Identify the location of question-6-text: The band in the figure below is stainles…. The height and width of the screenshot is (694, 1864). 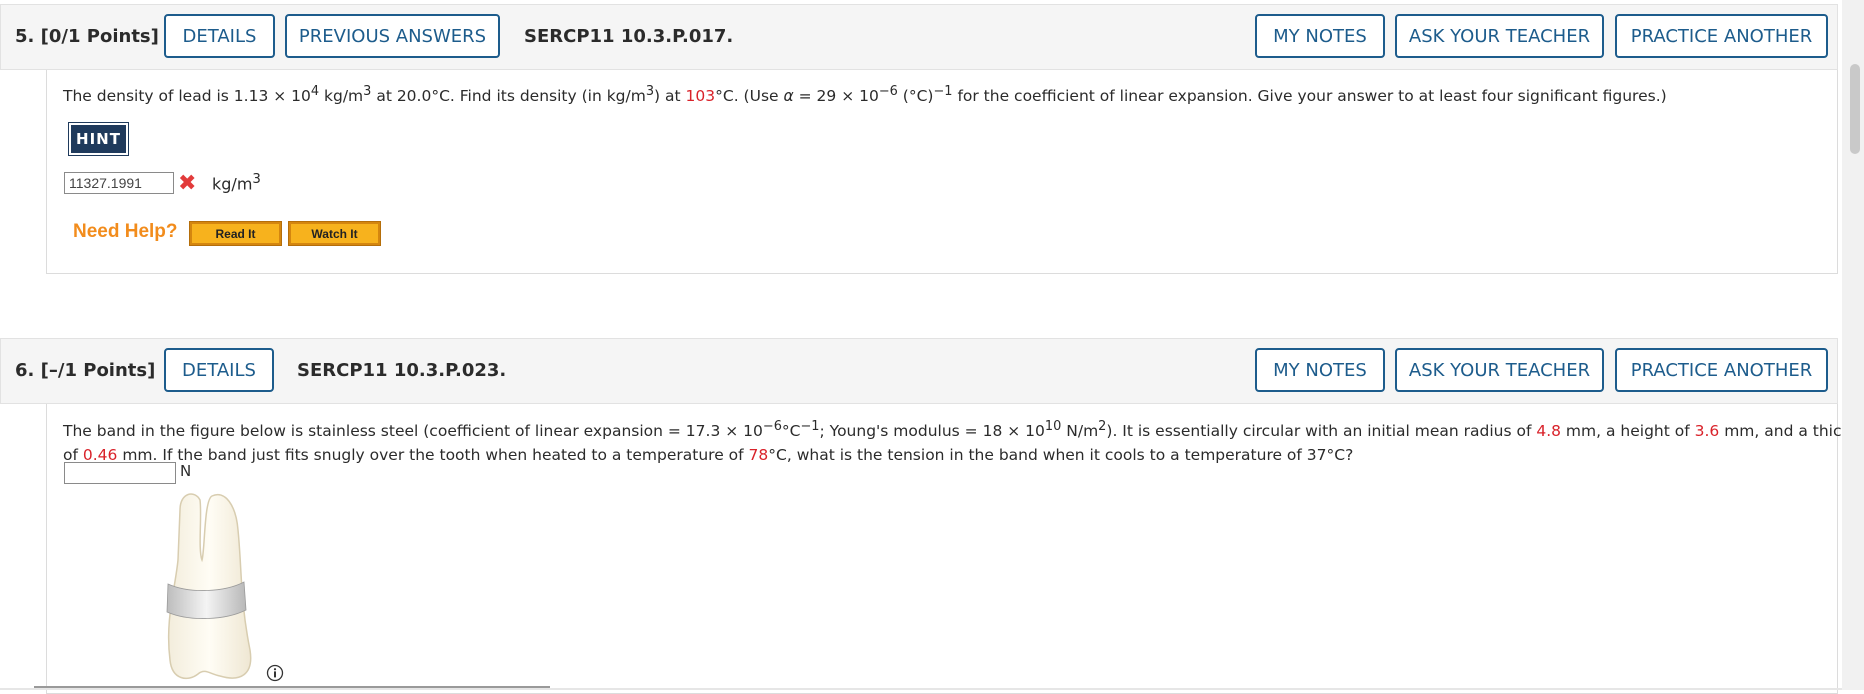
(963, 442).